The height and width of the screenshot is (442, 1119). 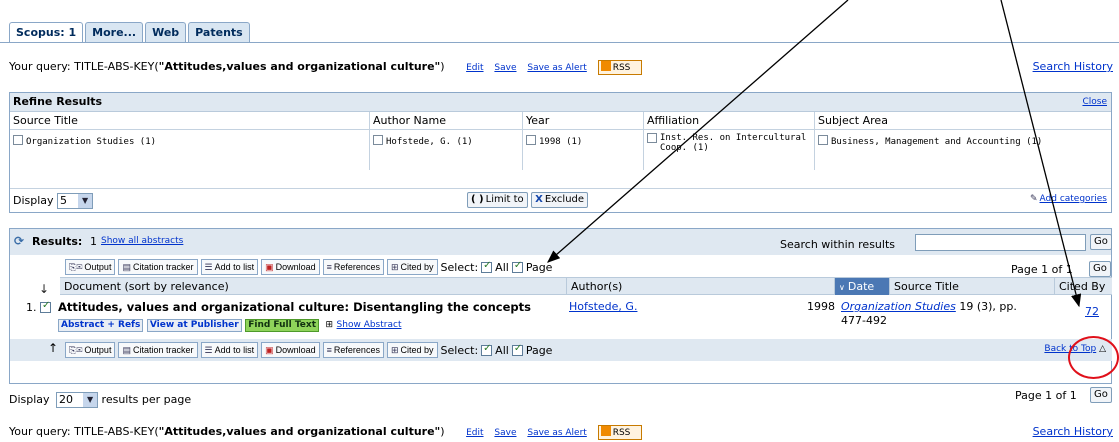 I want to click on refine-col-source: Source Title, so click(x=190, y=120).